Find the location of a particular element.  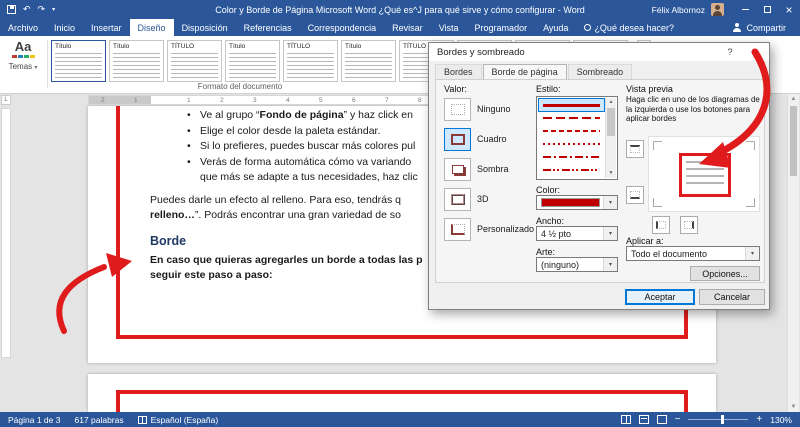

ribbon-tab-programador: Programador is located at coordinates (501, 27).